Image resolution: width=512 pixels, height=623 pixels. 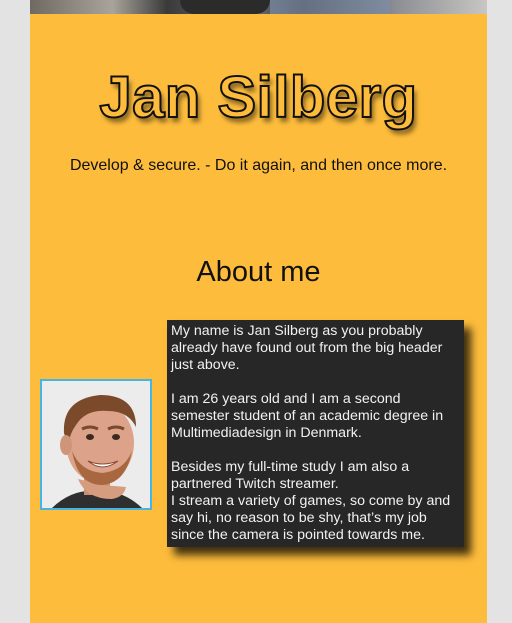 I want to click on profile-portrait-image, so click(x=96, y=444).